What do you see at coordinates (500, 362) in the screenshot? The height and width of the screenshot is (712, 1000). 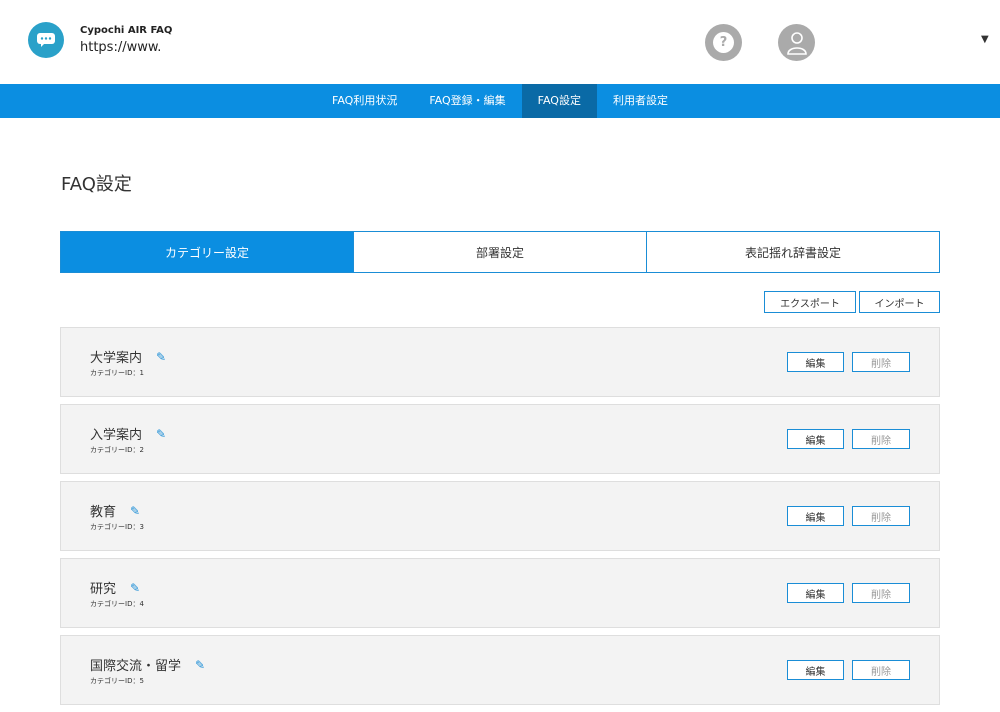 I see `category-card: 大学案内 ✎ カテゴリーID：1 編集 削除` at bounding box center [500, 362].